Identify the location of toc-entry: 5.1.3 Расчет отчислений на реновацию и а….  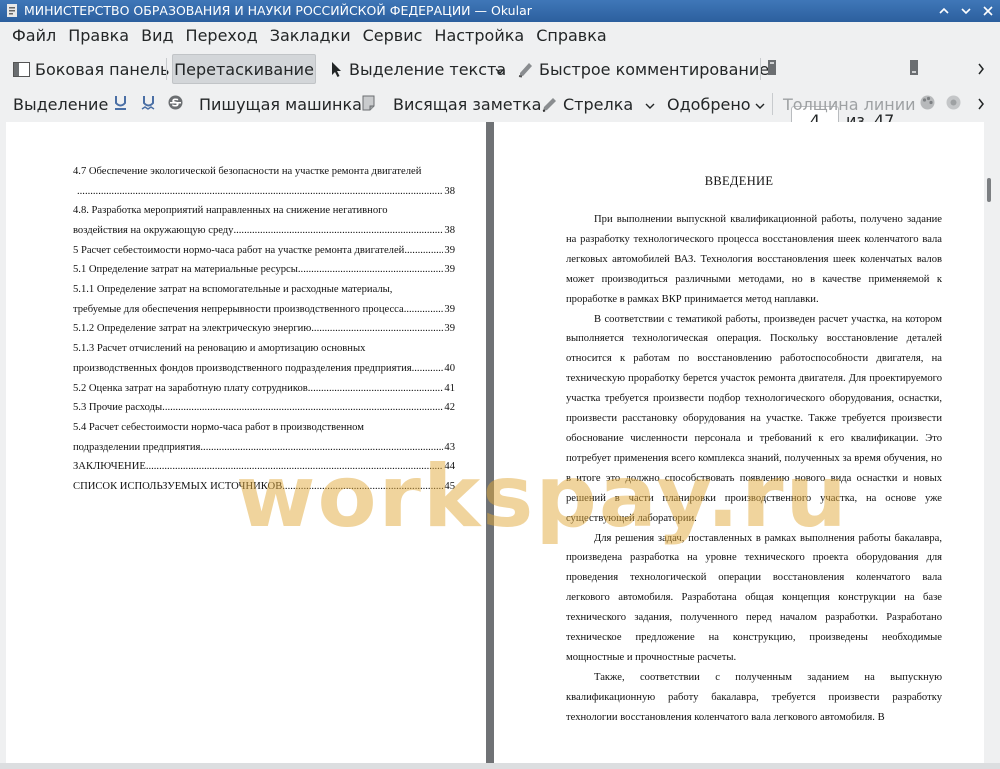
(264, 349).